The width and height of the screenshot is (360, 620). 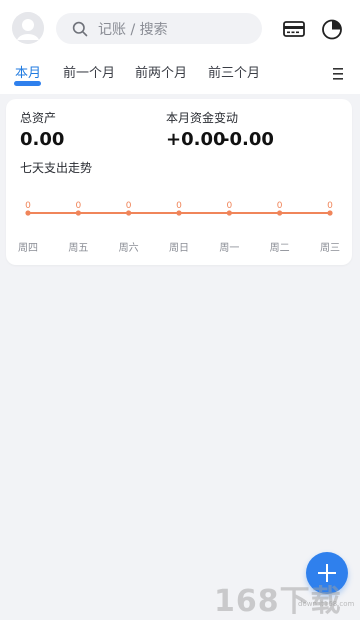 I want to click on search-bar: 记账 / 搜索, so click(x=159, y=28).